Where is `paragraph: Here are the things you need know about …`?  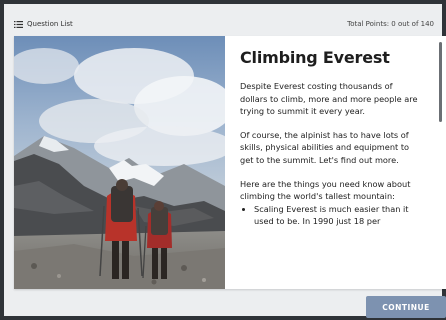 paragraph: Here are the things you need know about … is located at coordinates (325, 190).